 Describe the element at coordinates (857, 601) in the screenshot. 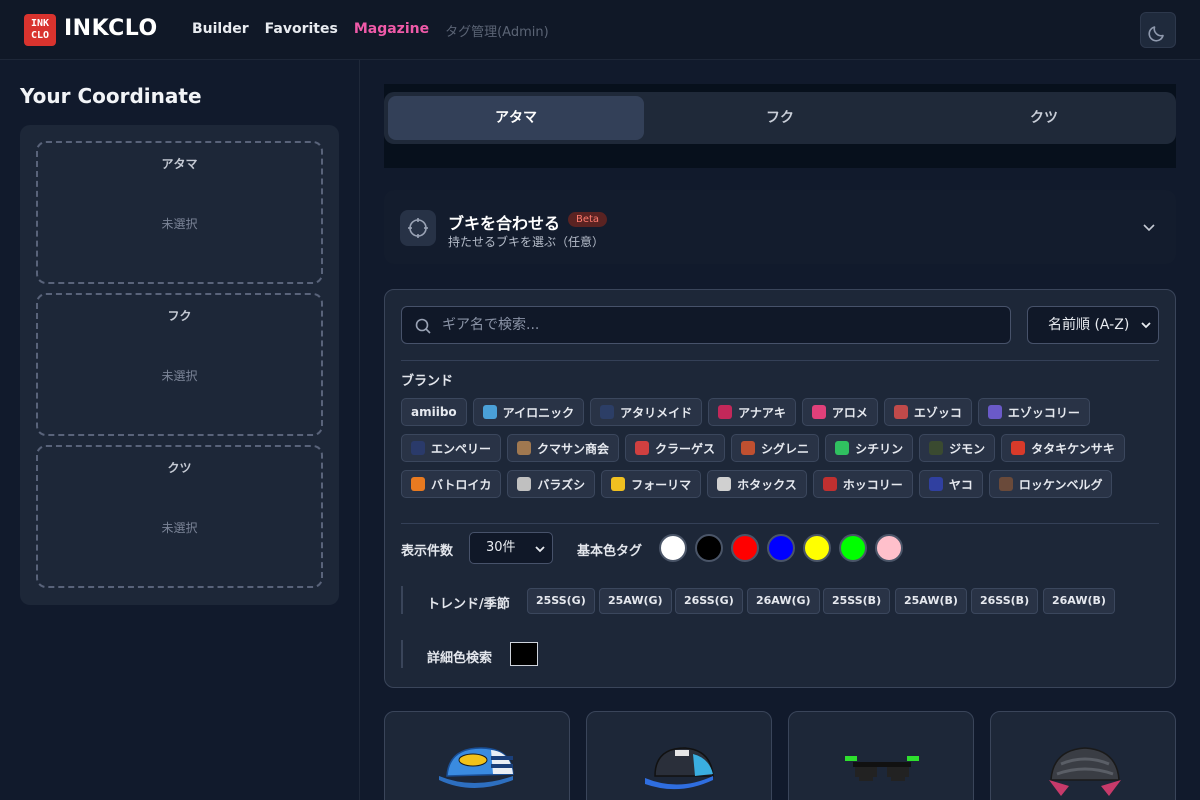

I see `trend-chip: 25SS(B)` at that location.